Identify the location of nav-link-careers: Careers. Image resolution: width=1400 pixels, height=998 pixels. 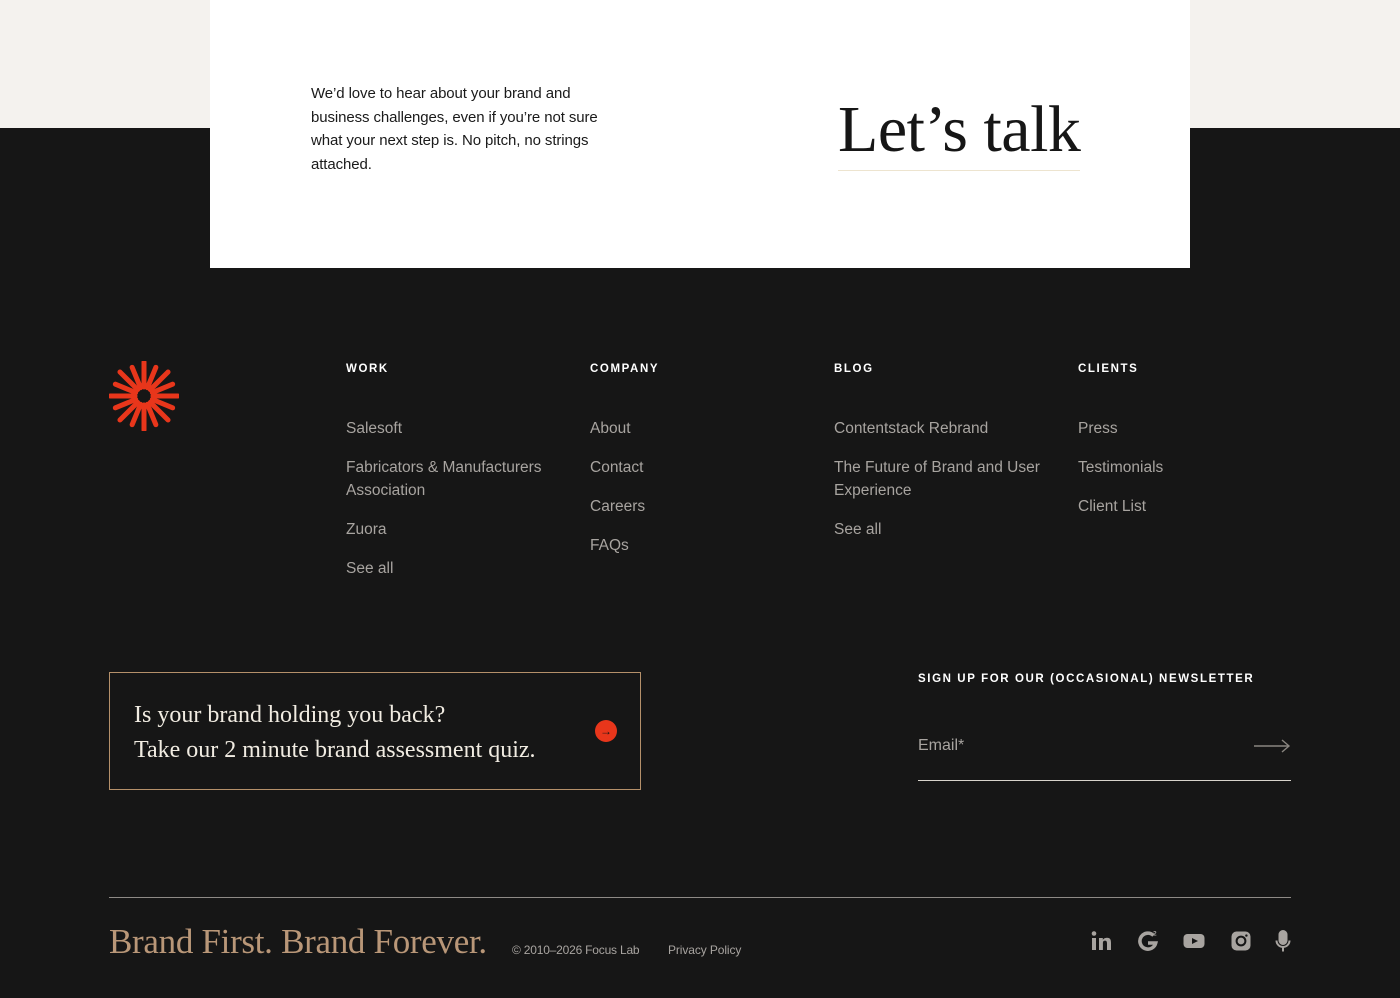
(705, 506).